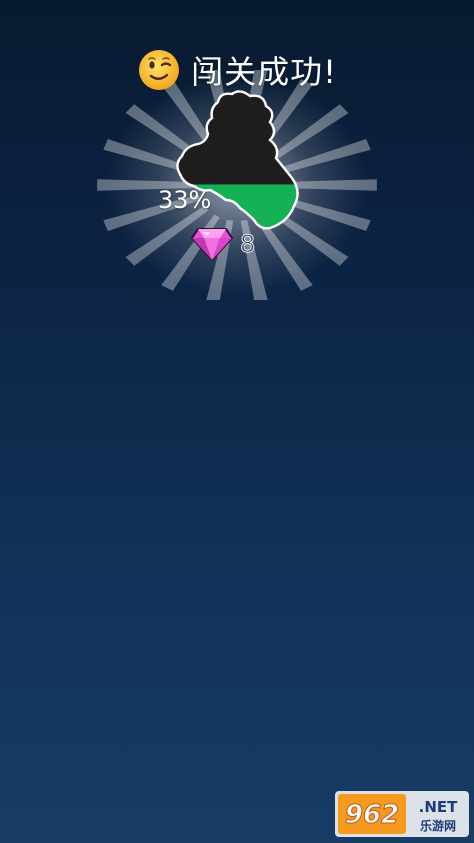  Describe the element at coordinates (402, 814) in the screenshot. I see `site-watermark-logo: 962 .NET 乐游网` at that location.